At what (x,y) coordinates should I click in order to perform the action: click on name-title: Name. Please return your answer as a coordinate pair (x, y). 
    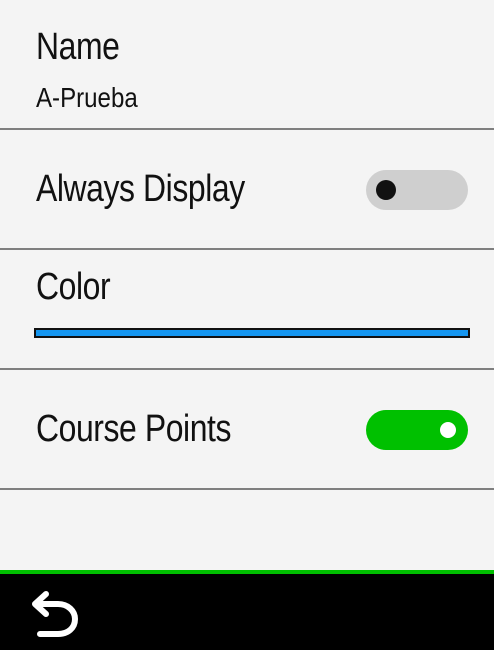
    Looking at the image, I should click on (78, 47).